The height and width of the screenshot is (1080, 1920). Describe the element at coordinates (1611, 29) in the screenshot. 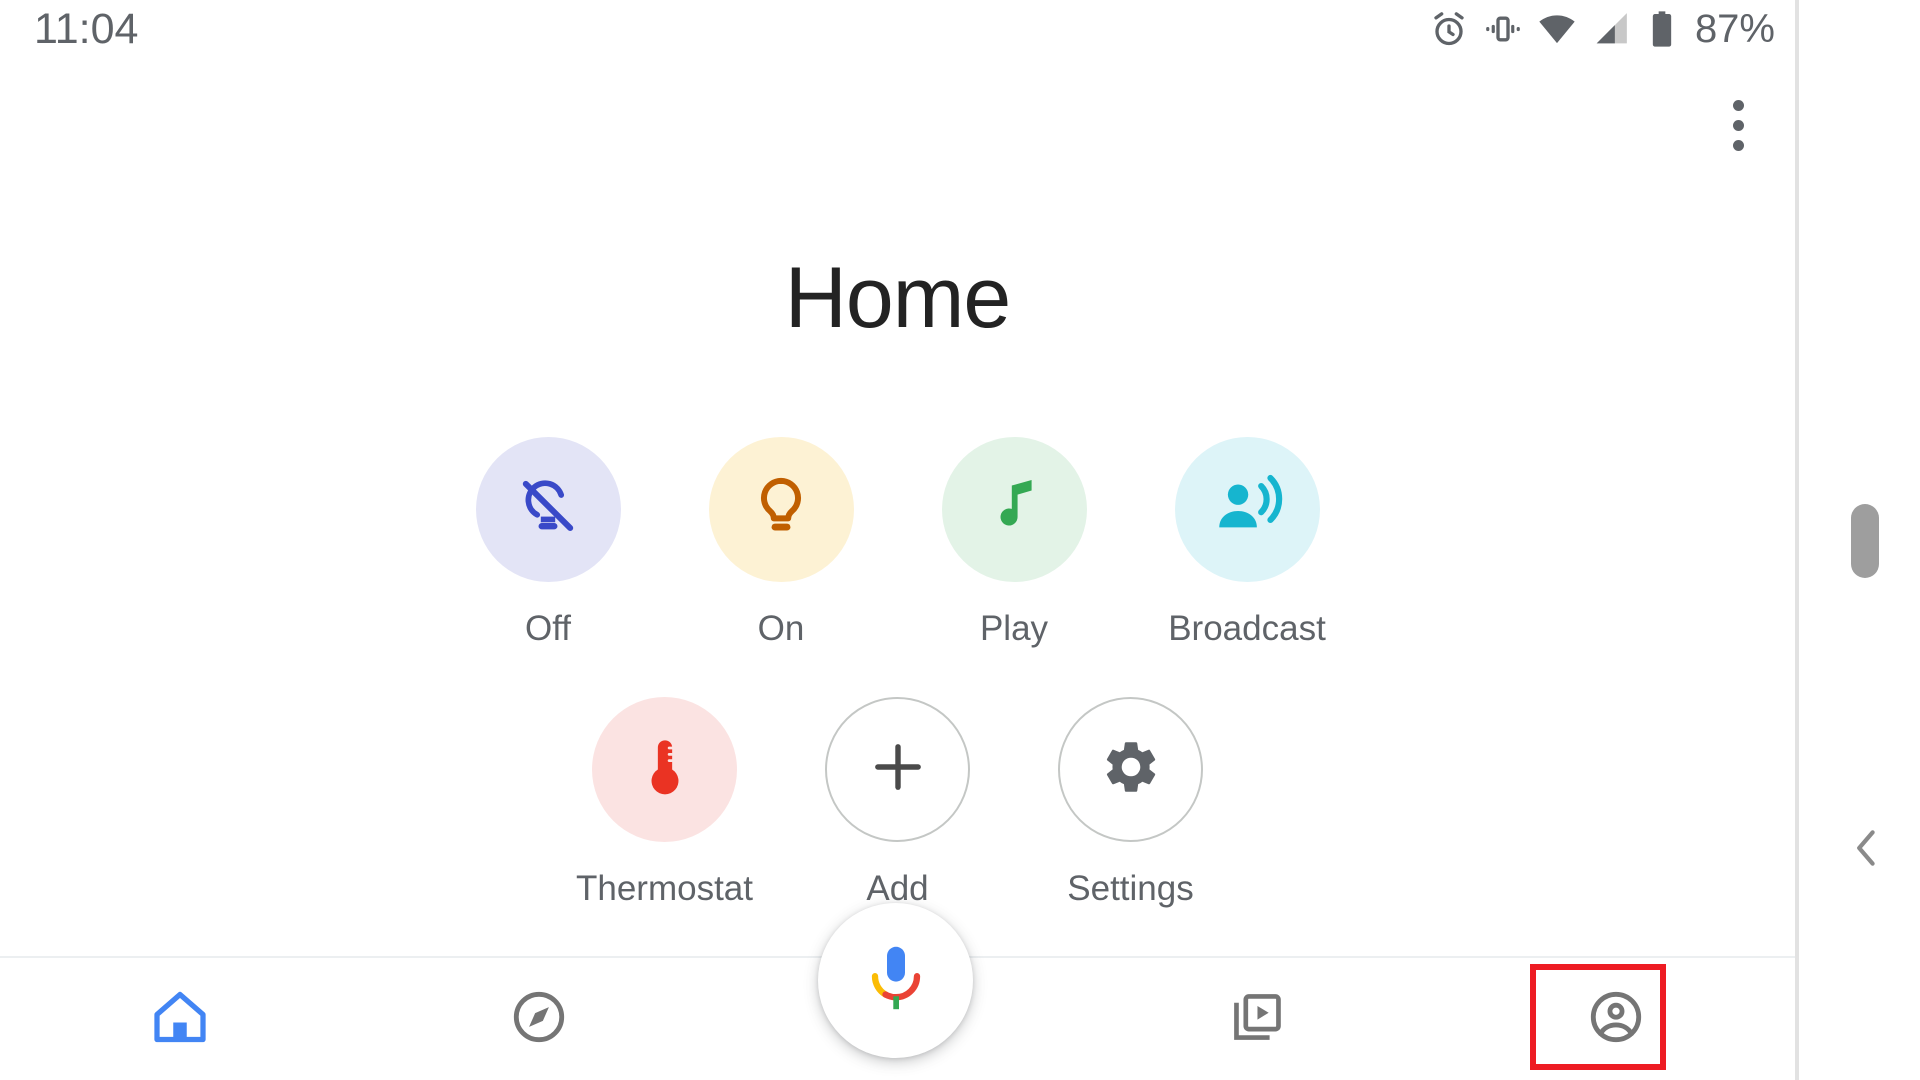

I see `cell-signal-icon` at that location.